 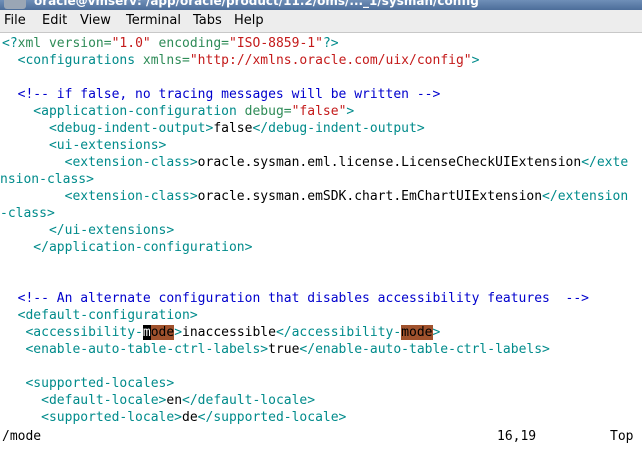 I want to click on code-line: -class>, so click(x=27, y=213).